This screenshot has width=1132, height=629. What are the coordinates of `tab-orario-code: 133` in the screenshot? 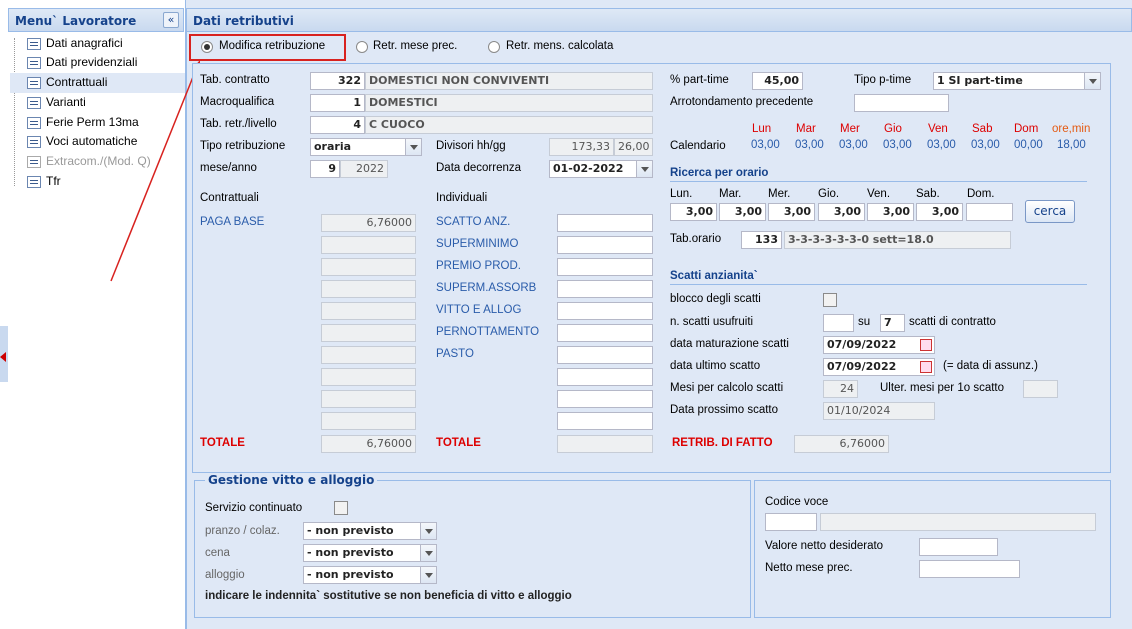 It's located at (761, 240).